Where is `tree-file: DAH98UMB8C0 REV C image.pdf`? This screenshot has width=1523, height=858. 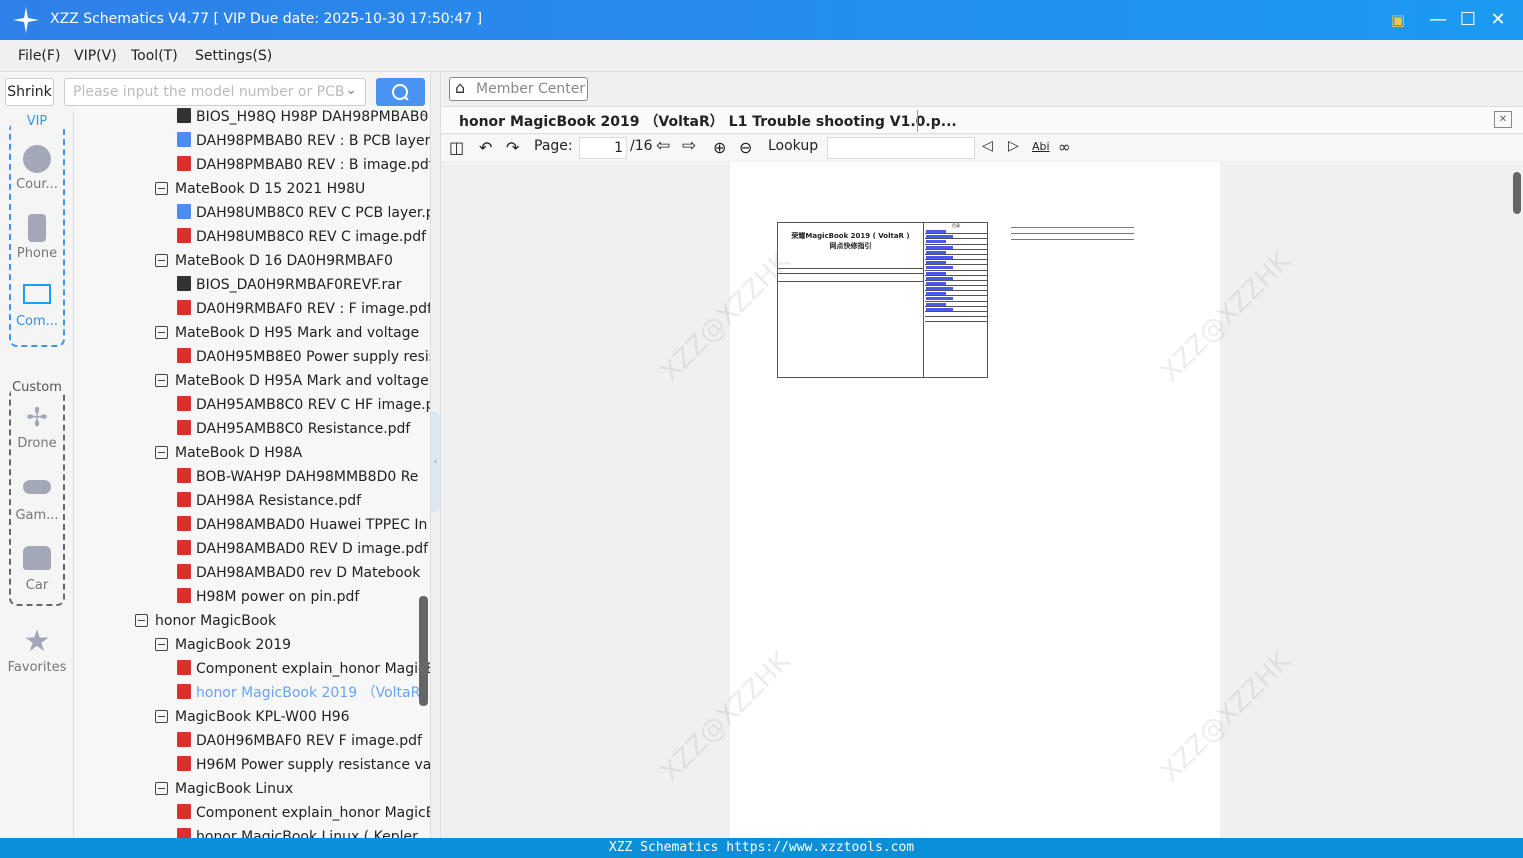
tree-file: DAH98UMB8C0 REV C image.pdf is located at coordinates (301, 237).